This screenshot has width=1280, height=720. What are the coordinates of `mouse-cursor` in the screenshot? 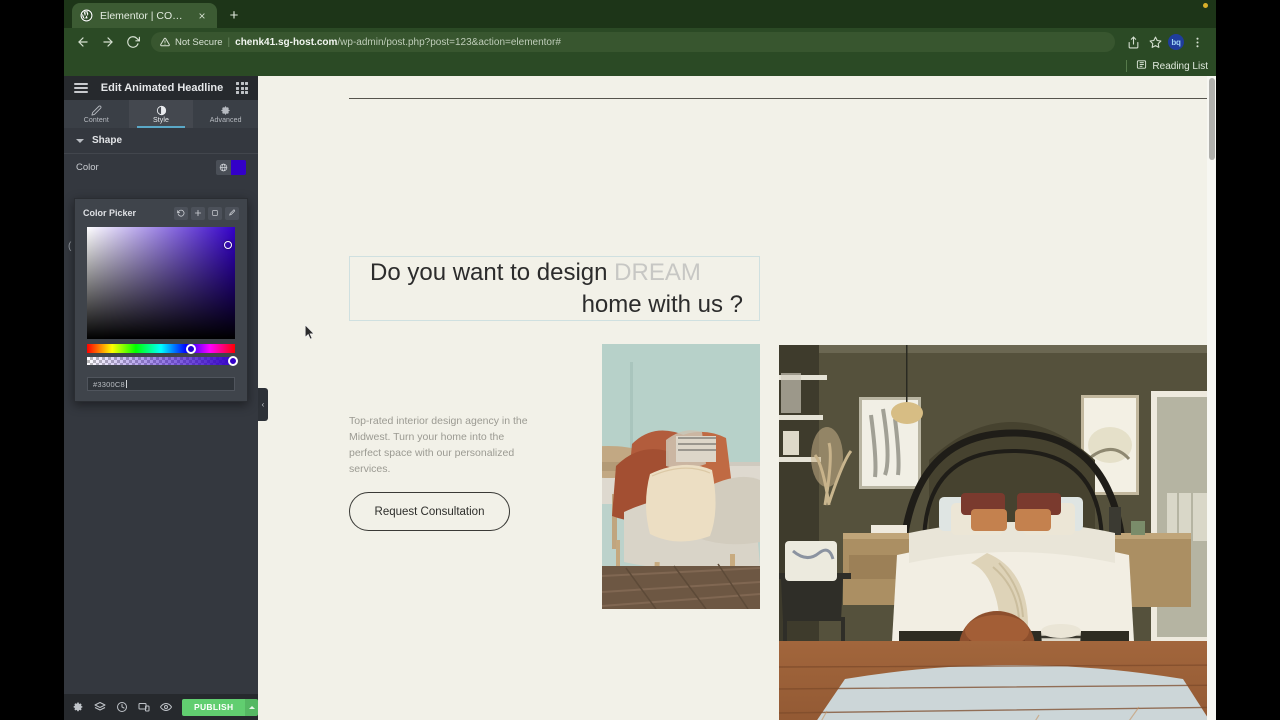 It's located at (310, 332).